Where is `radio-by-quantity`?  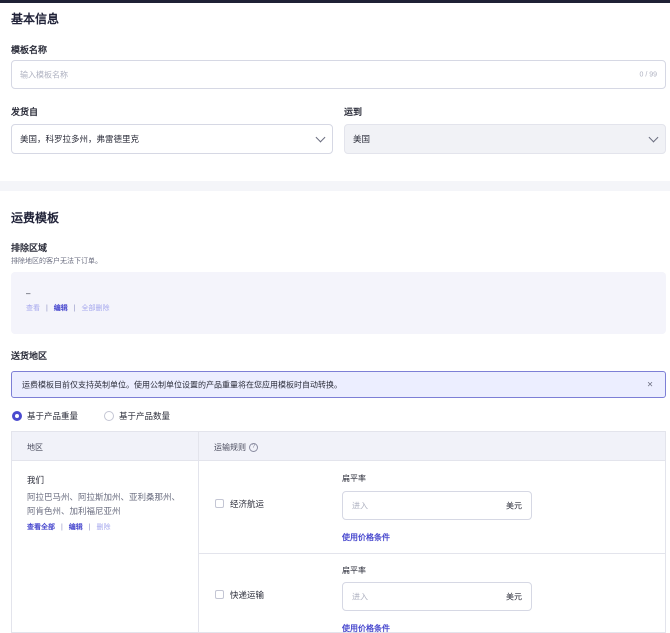 radio-by-quantity is located at coordinates (109, 416).